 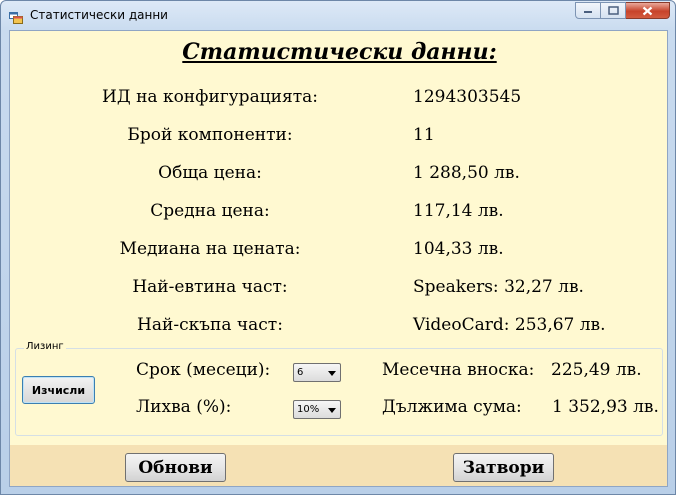 I want to click on stat-label-median-price: Медиана на цената:, so click(x=210, y=249).